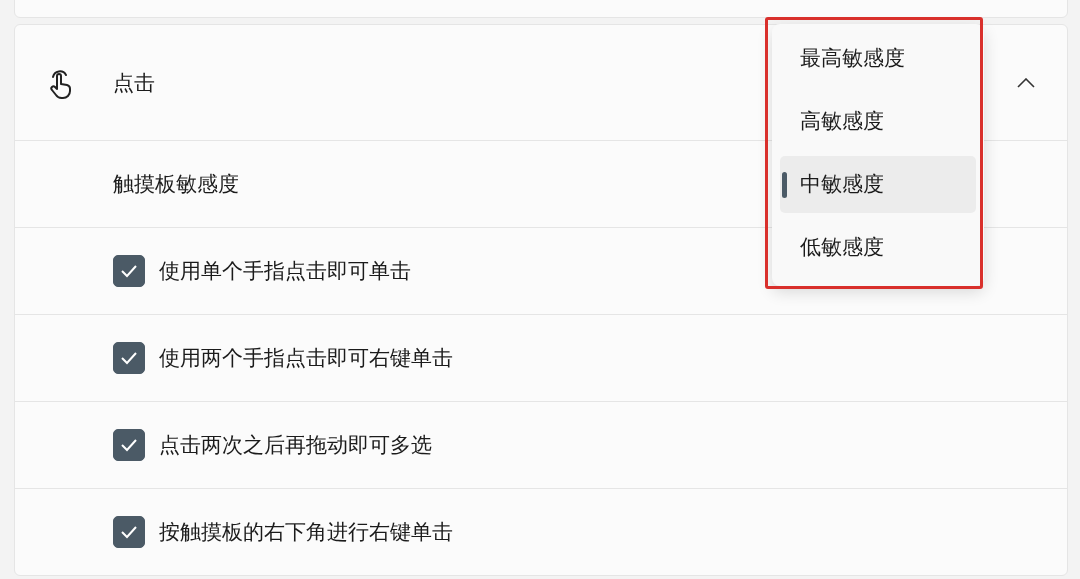 This screenshot has width=1080, height=579. What do you see at coordinates (295, 445) in the screenshot?
I see `checkbox-label: 点击两次之后再拖动即可多选` at bounding box center [295, 445].